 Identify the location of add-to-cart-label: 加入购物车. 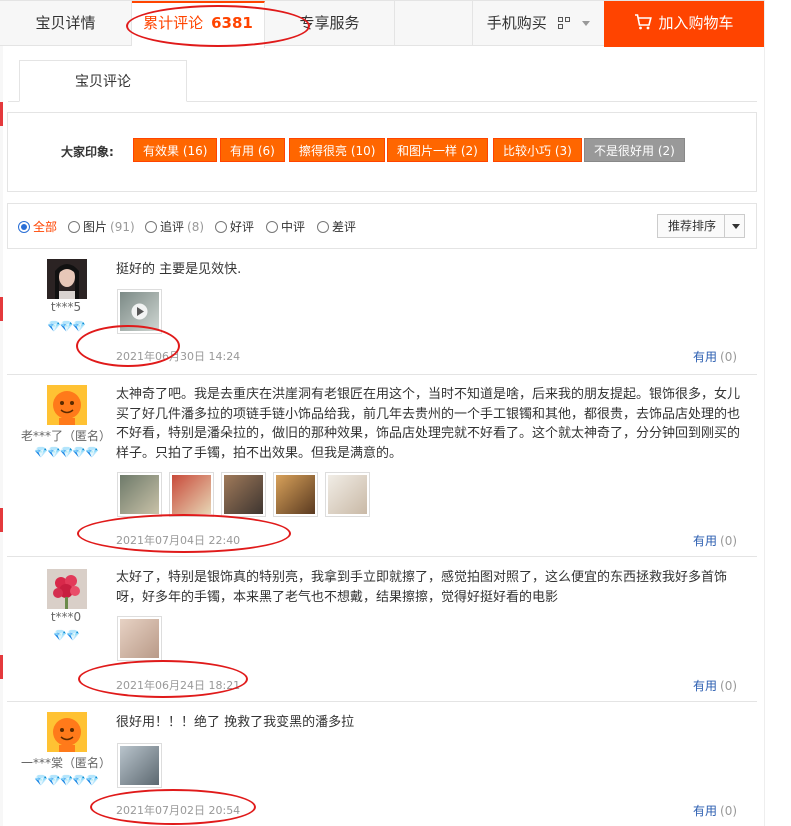
(696, 23).